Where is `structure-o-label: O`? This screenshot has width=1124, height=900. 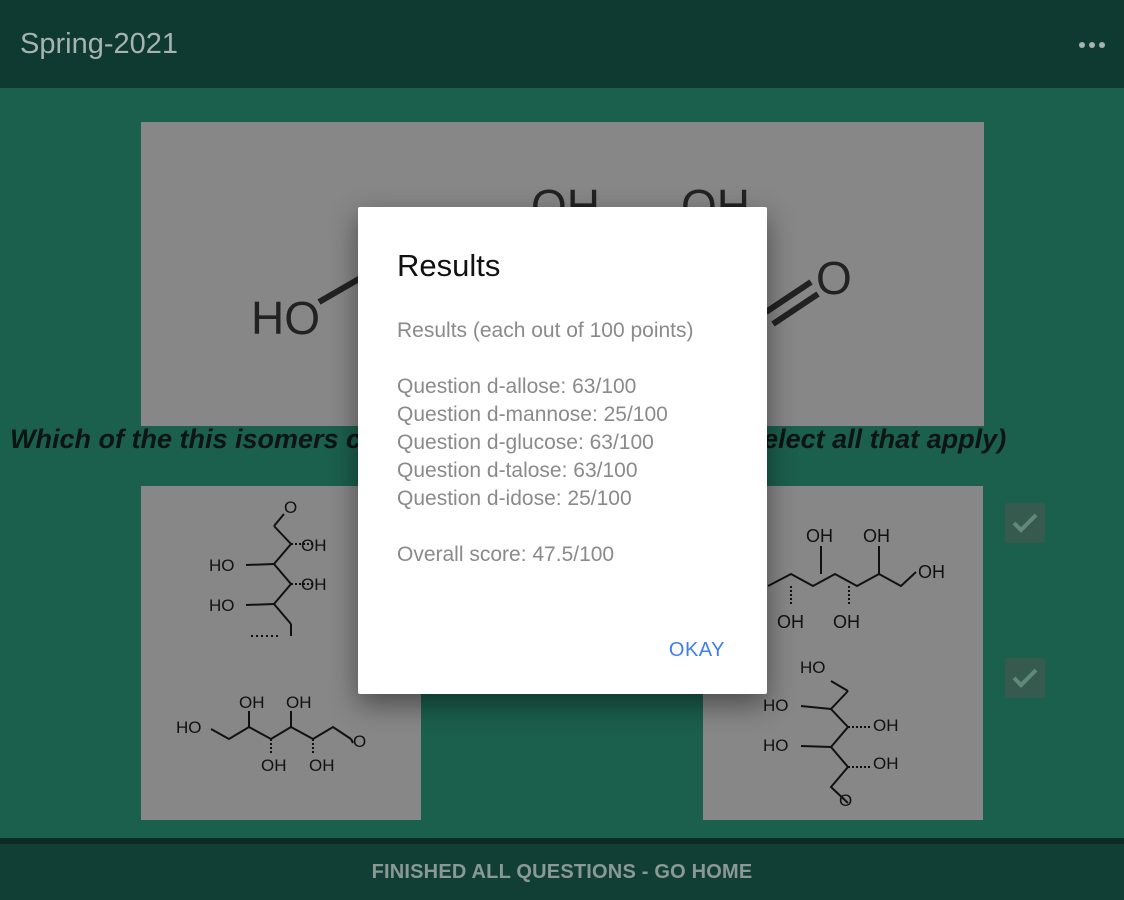
structure-o-label: O is located at coordinates (834, 278).